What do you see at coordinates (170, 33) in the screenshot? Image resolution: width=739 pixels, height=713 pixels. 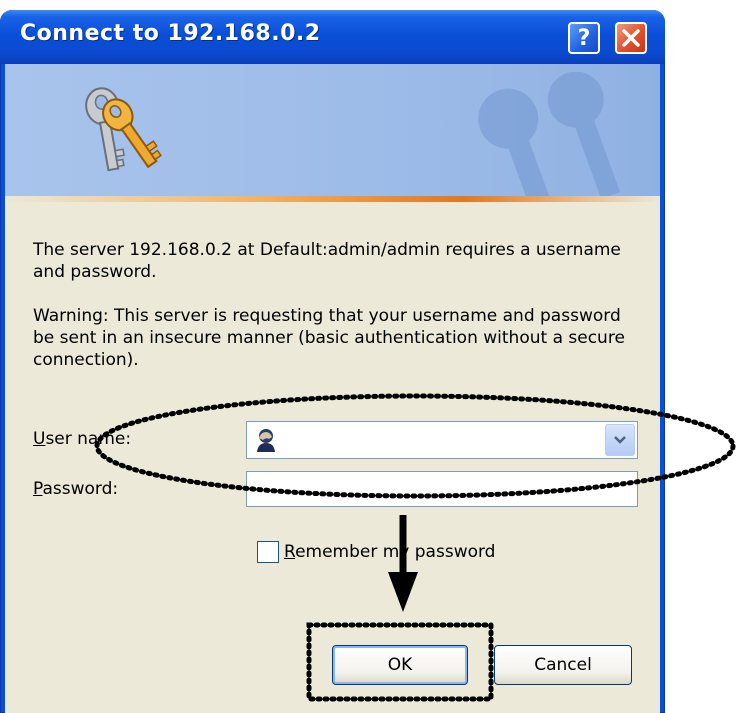 I see `window-title: Connect to 192.168.0.2` at bounding box center [170, 33].